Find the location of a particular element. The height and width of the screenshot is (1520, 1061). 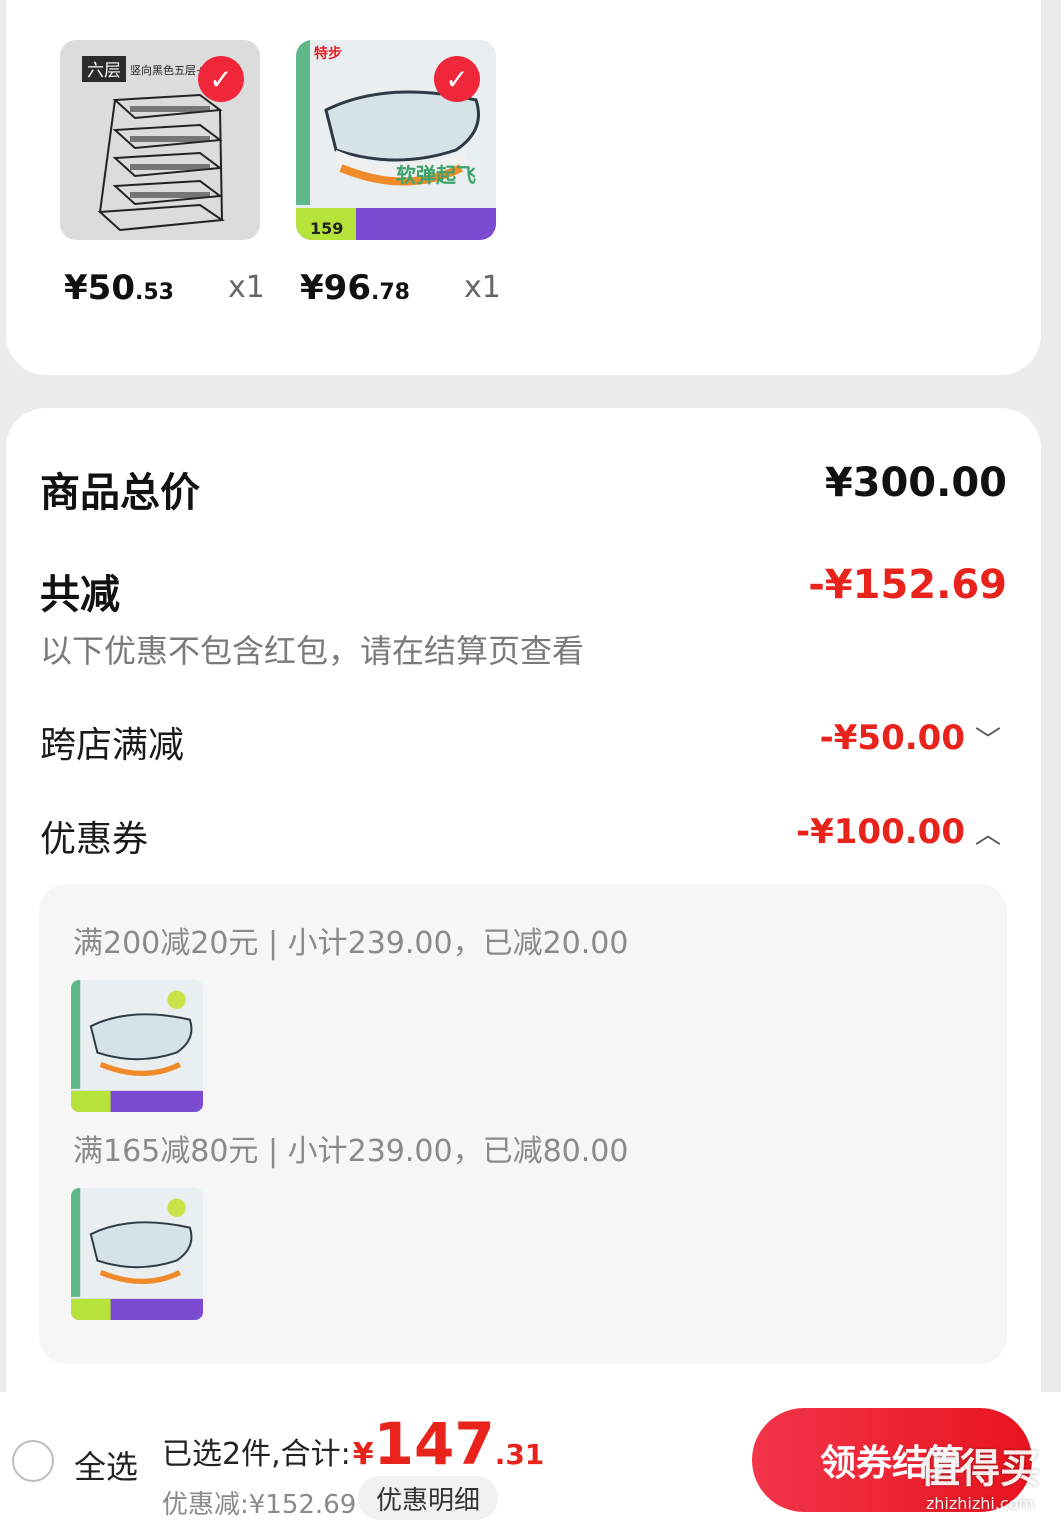

discount-note: 以下优惠不包含红包，请在结算页查看 is located at coordinates (312, 651).